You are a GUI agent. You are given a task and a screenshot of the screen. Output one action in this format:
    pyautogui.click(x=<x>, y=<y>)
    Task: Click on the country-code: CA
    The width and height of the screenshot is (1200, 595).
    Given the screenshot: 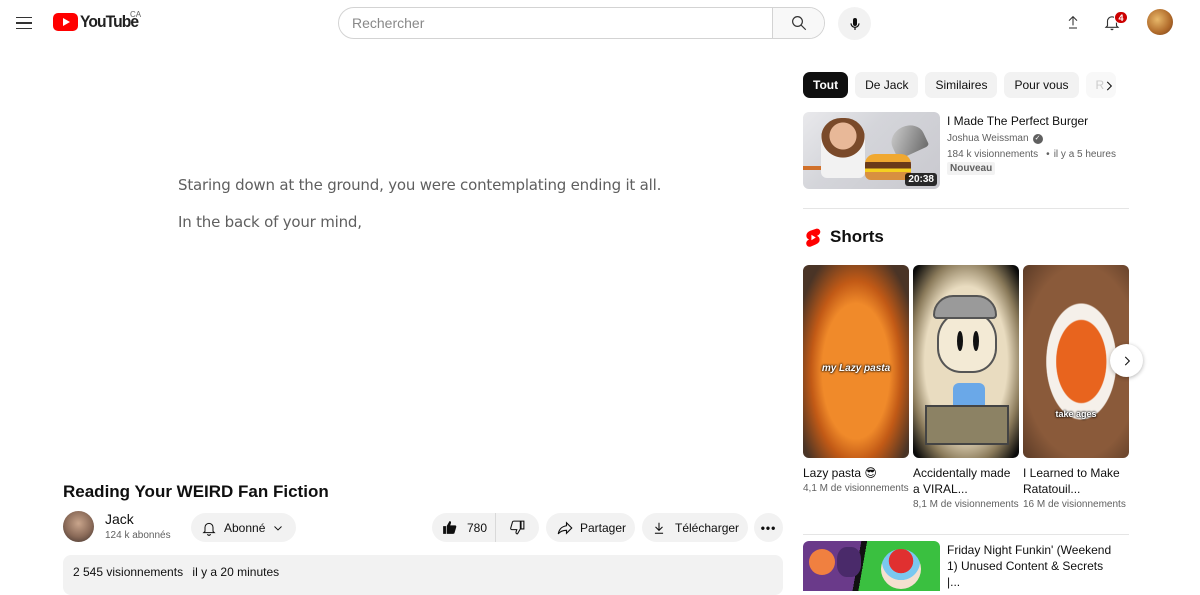 What is the action you would take?
    pyautogui.click(x=136, y=14)
    